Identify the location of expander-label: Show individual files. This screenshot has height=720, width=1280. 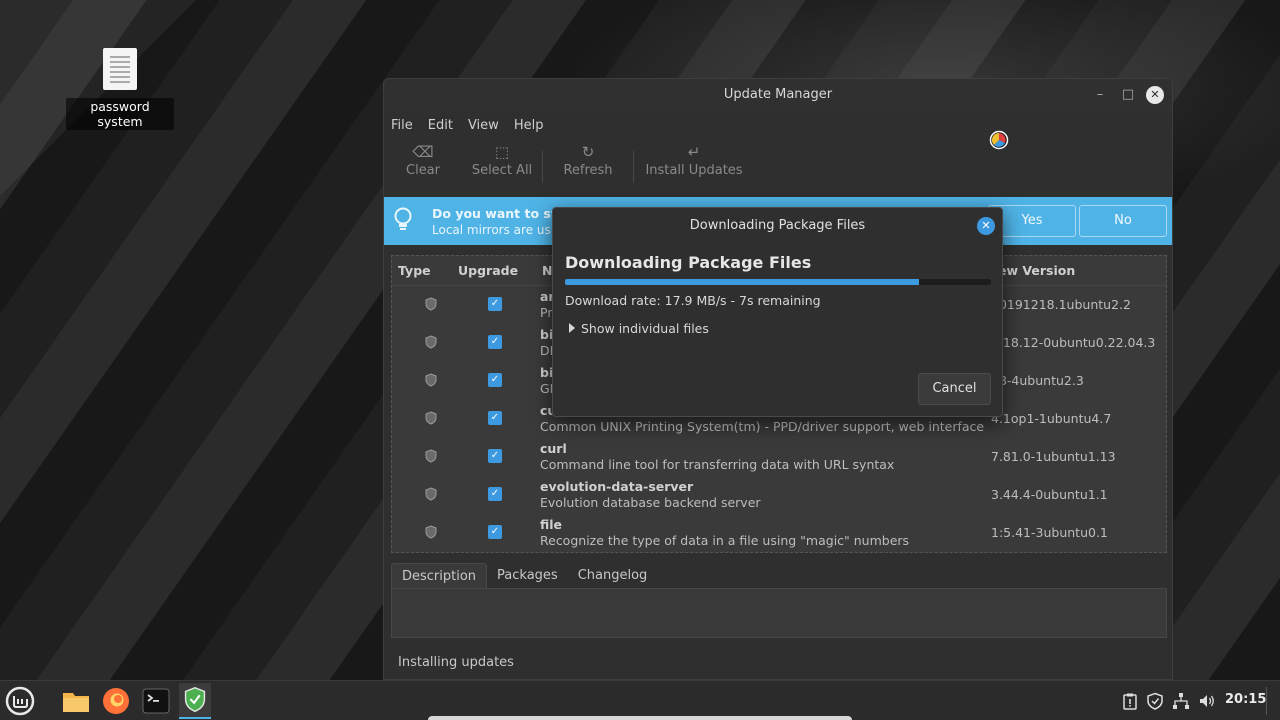
(645, 328).